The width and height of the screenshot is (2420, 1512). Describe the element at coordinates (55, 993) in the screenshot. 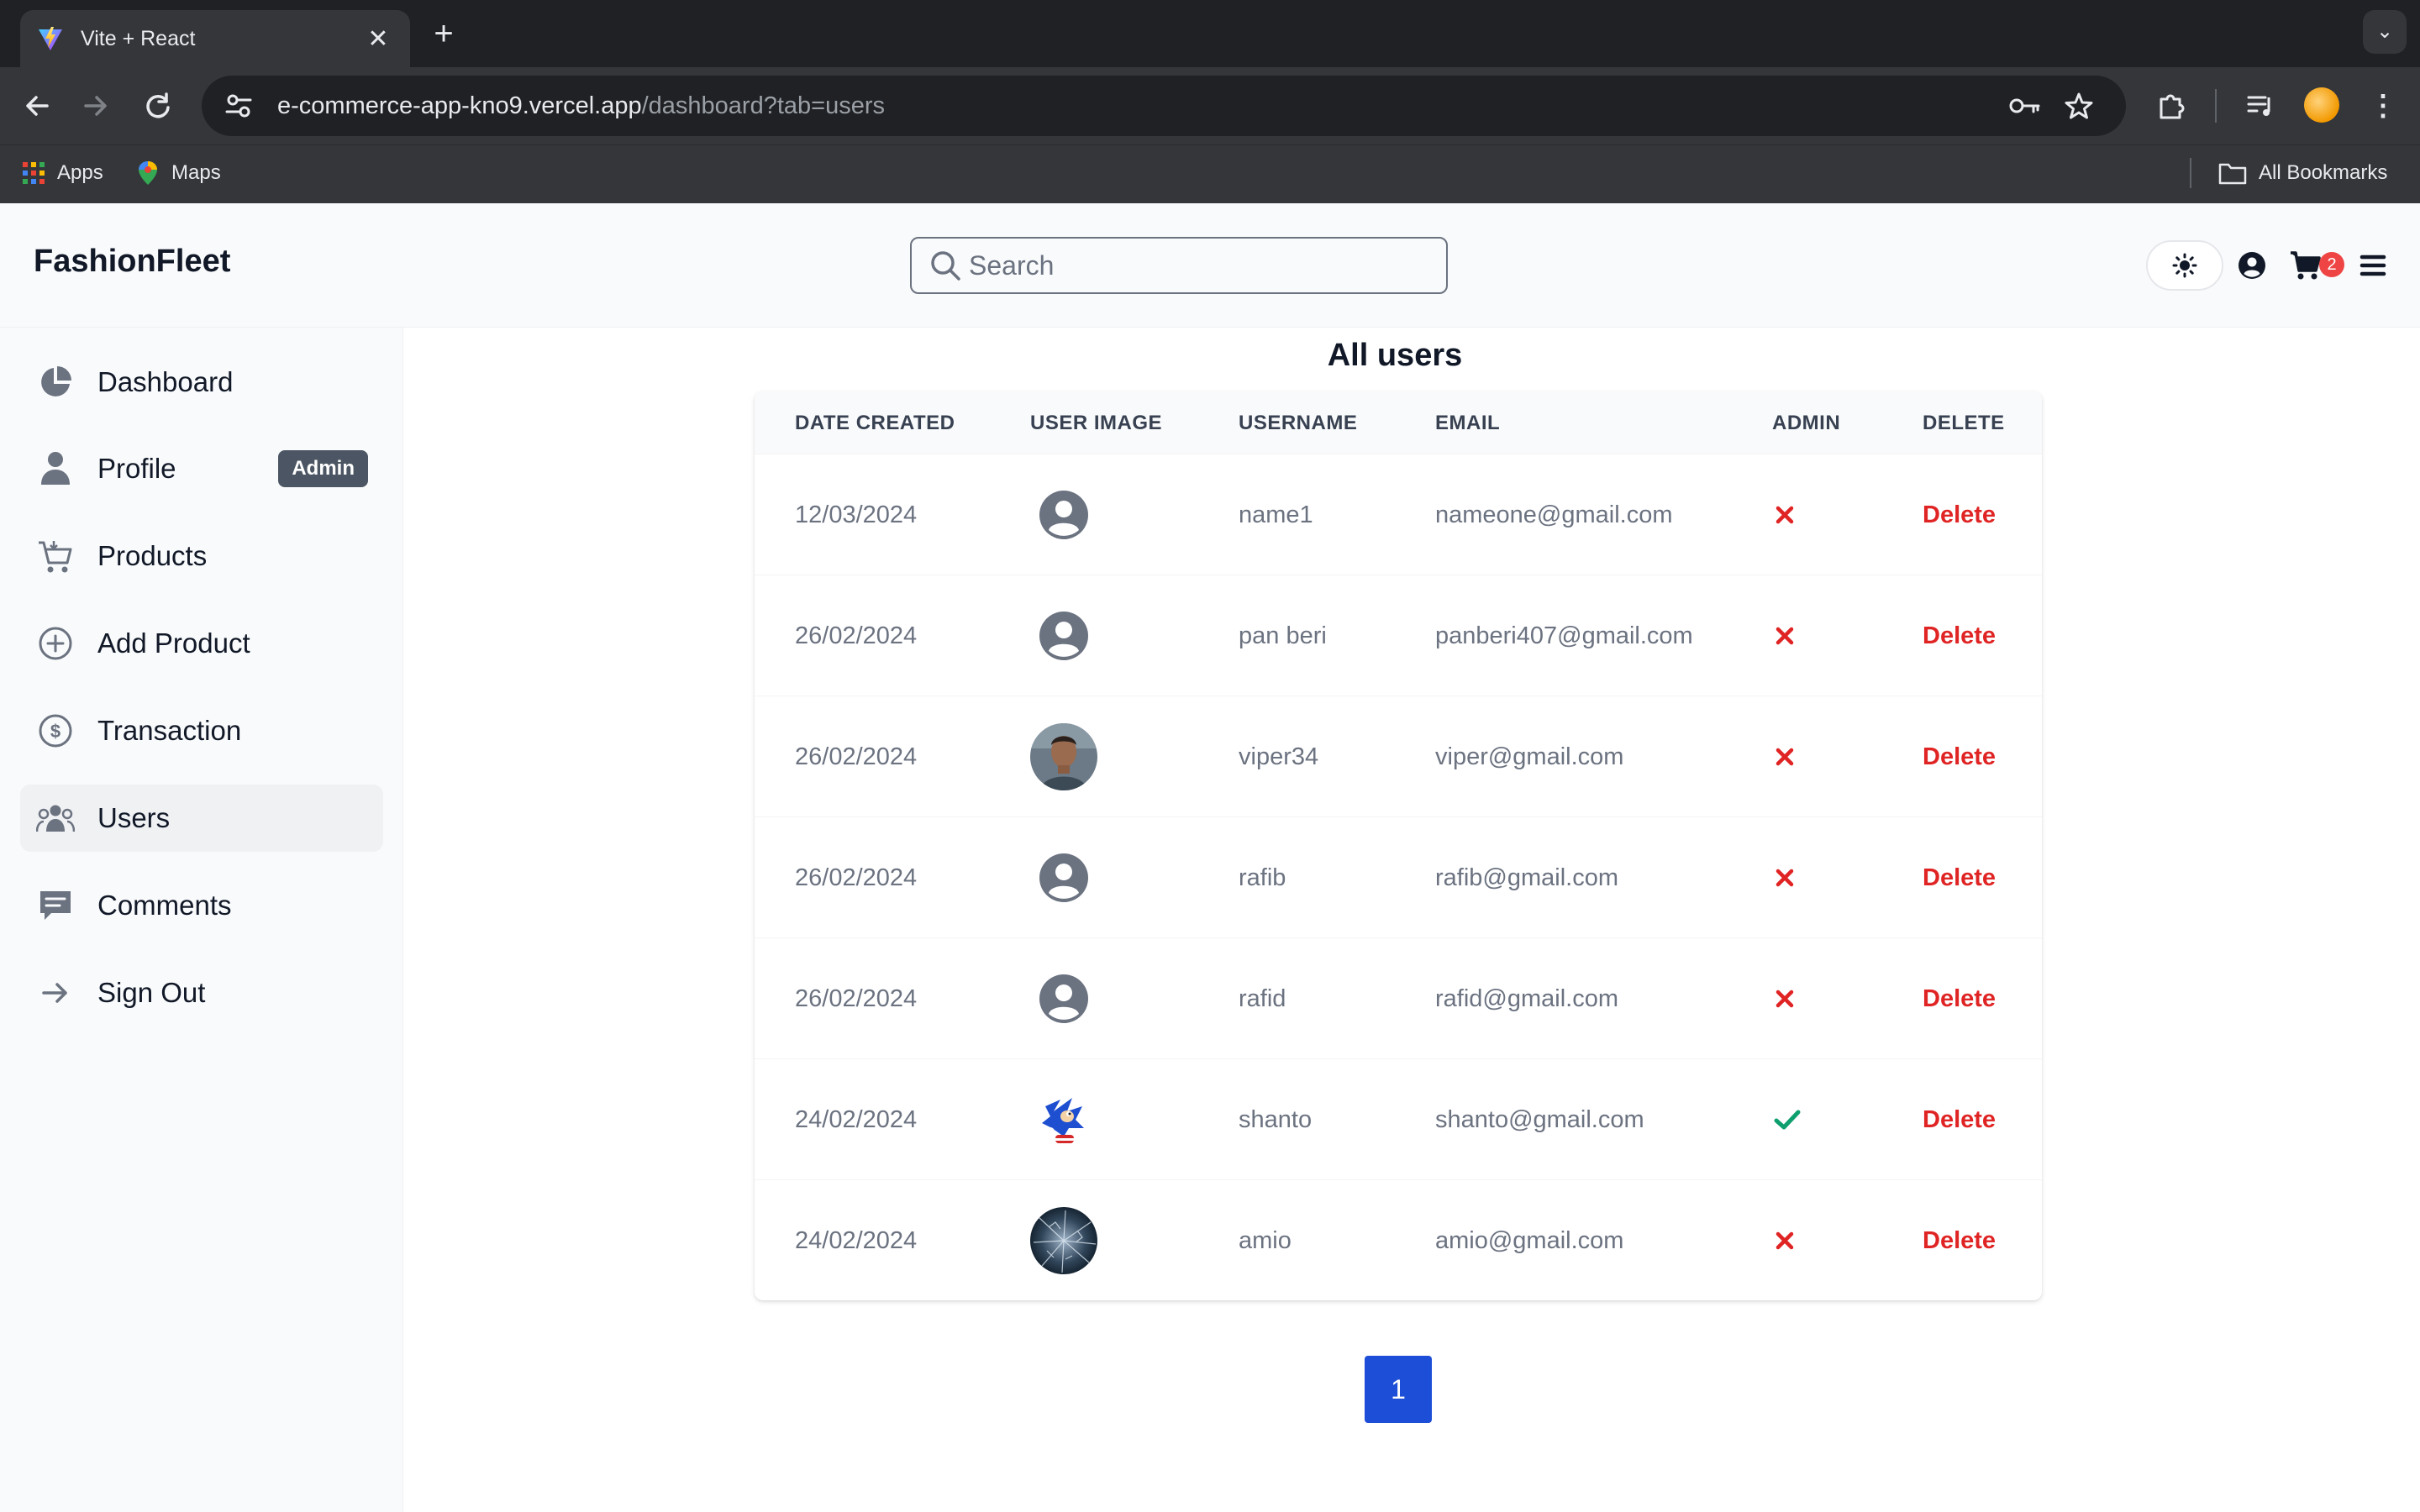

I see `arrow-right-icon` at that location.